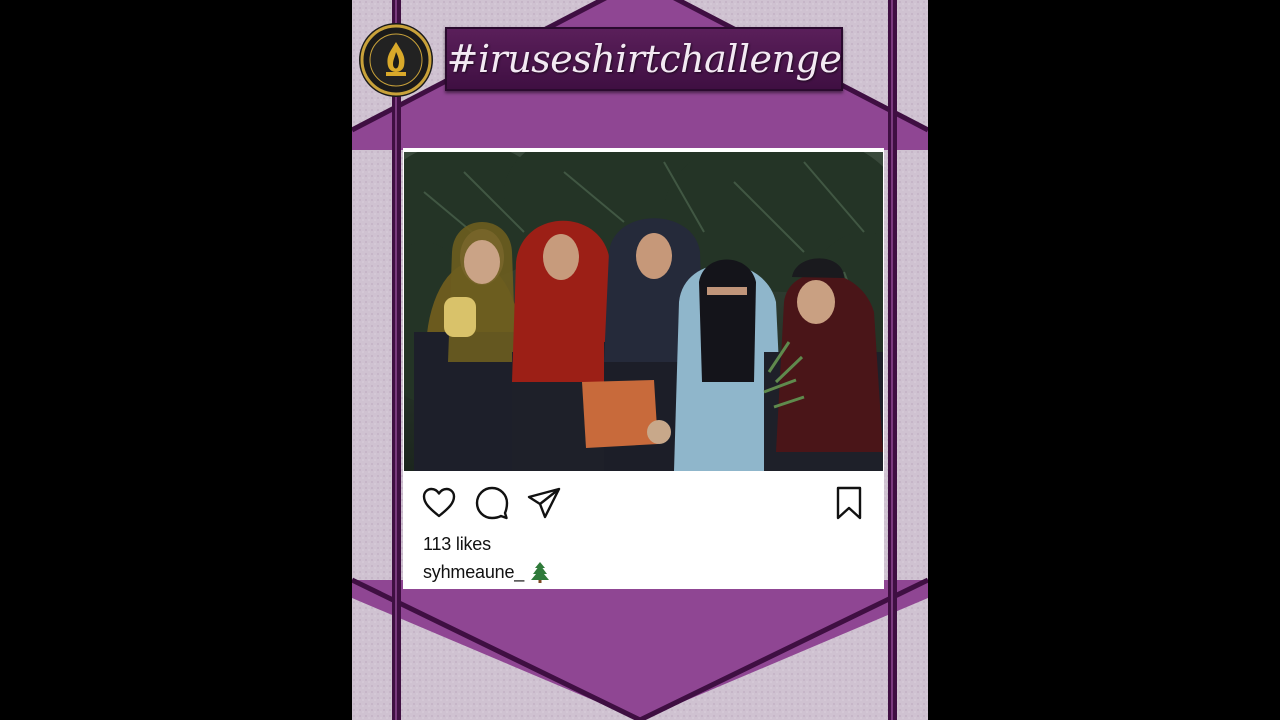 This screenshot has height=720, width=1280. Describe the element at coordinates (473, 572) in the screenshot. I see `caption-username: syhmeaune_` at that location.